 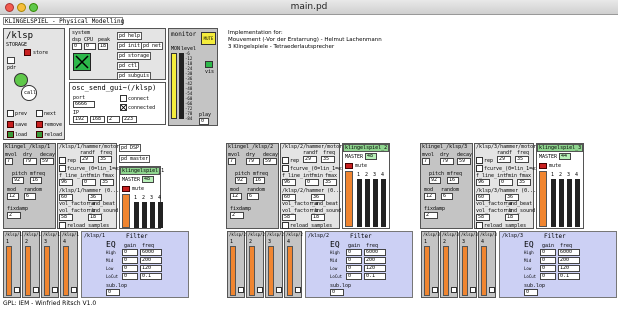 What do you see at coordinates (62, 160) in the screenshot?
I see `rep-toggle` at bounding box center [62, 160].